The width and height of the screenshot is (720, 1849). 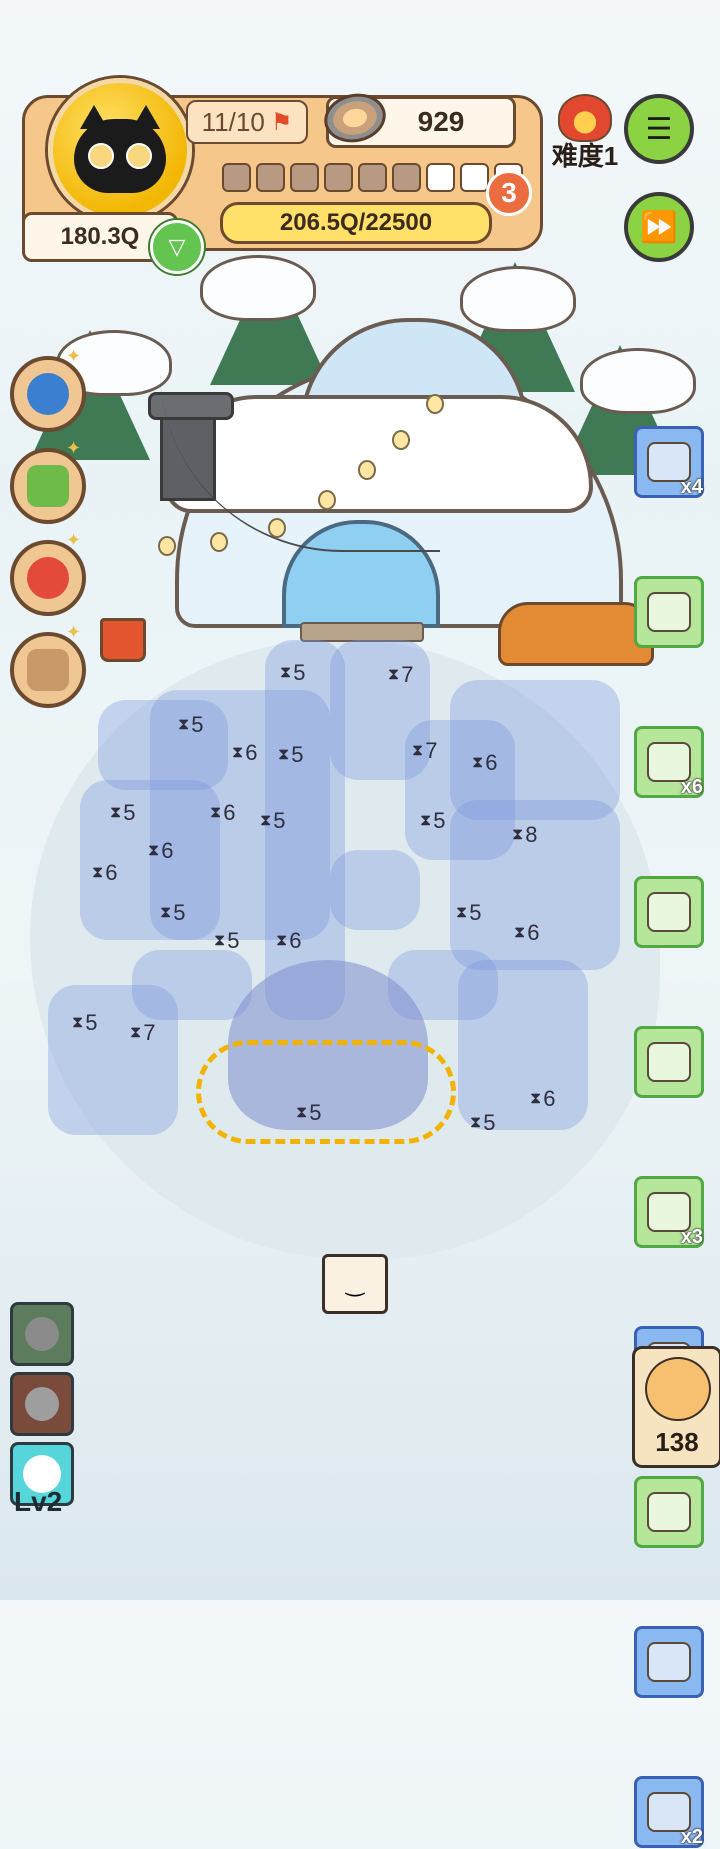 What do you see at coordinates (48, 481) in the screenshot?
I see `medkit-button: ✦` at bounding box center [48, 481].